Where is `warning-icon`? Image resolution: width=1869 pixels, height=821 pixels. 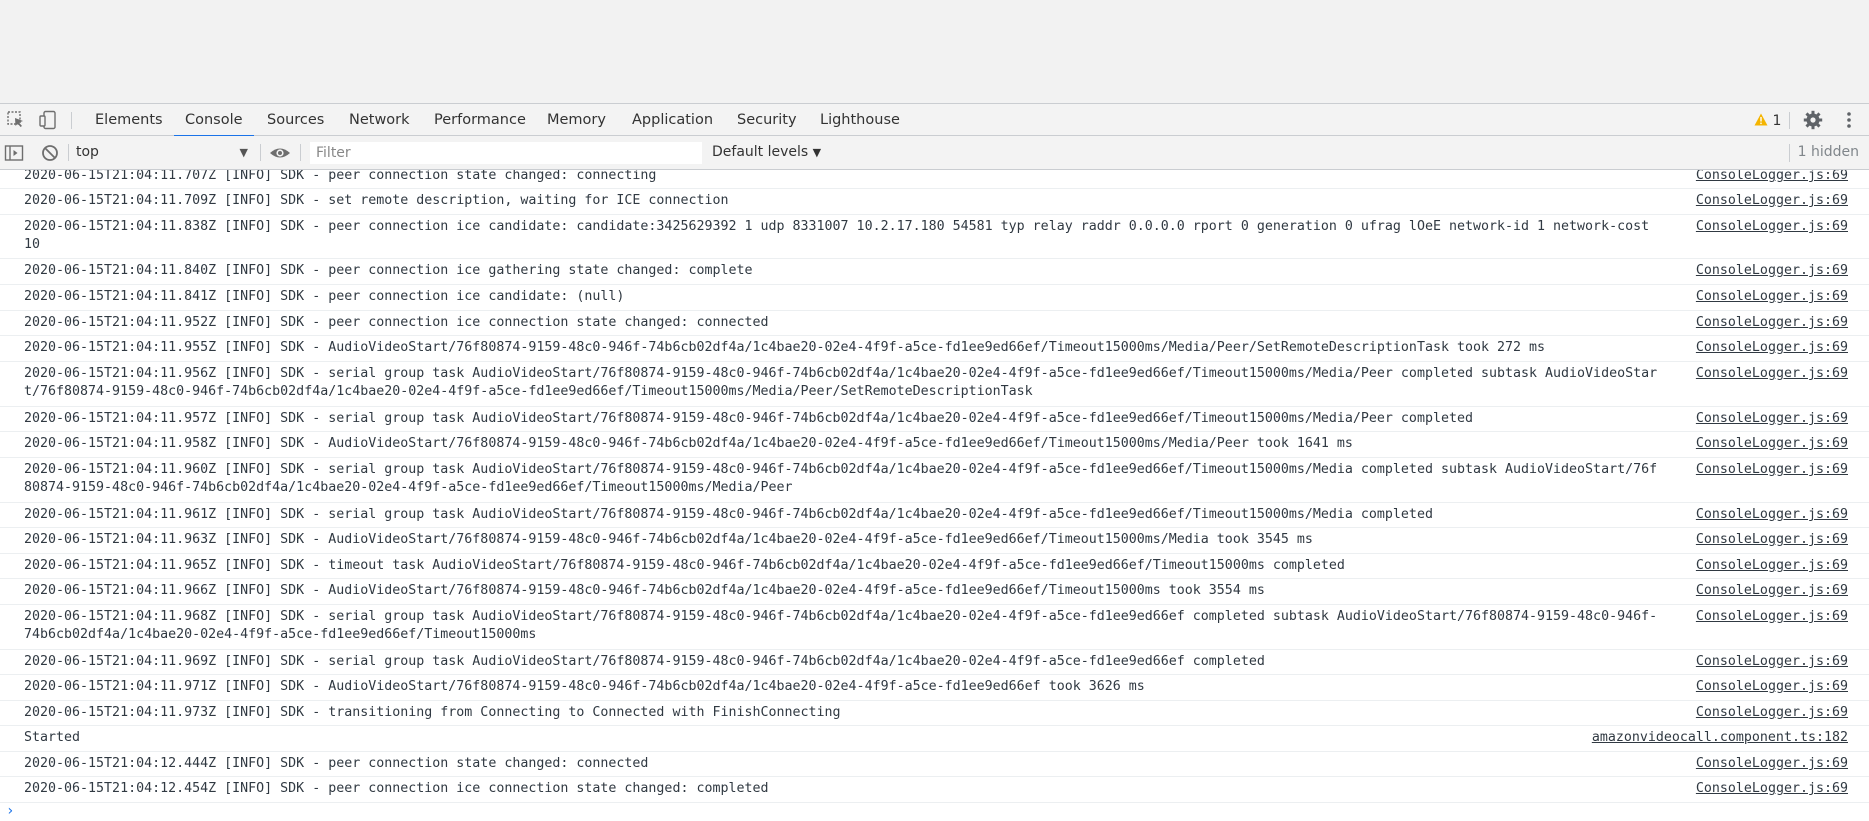
warning-icon is located at coordinates (1761, 119).